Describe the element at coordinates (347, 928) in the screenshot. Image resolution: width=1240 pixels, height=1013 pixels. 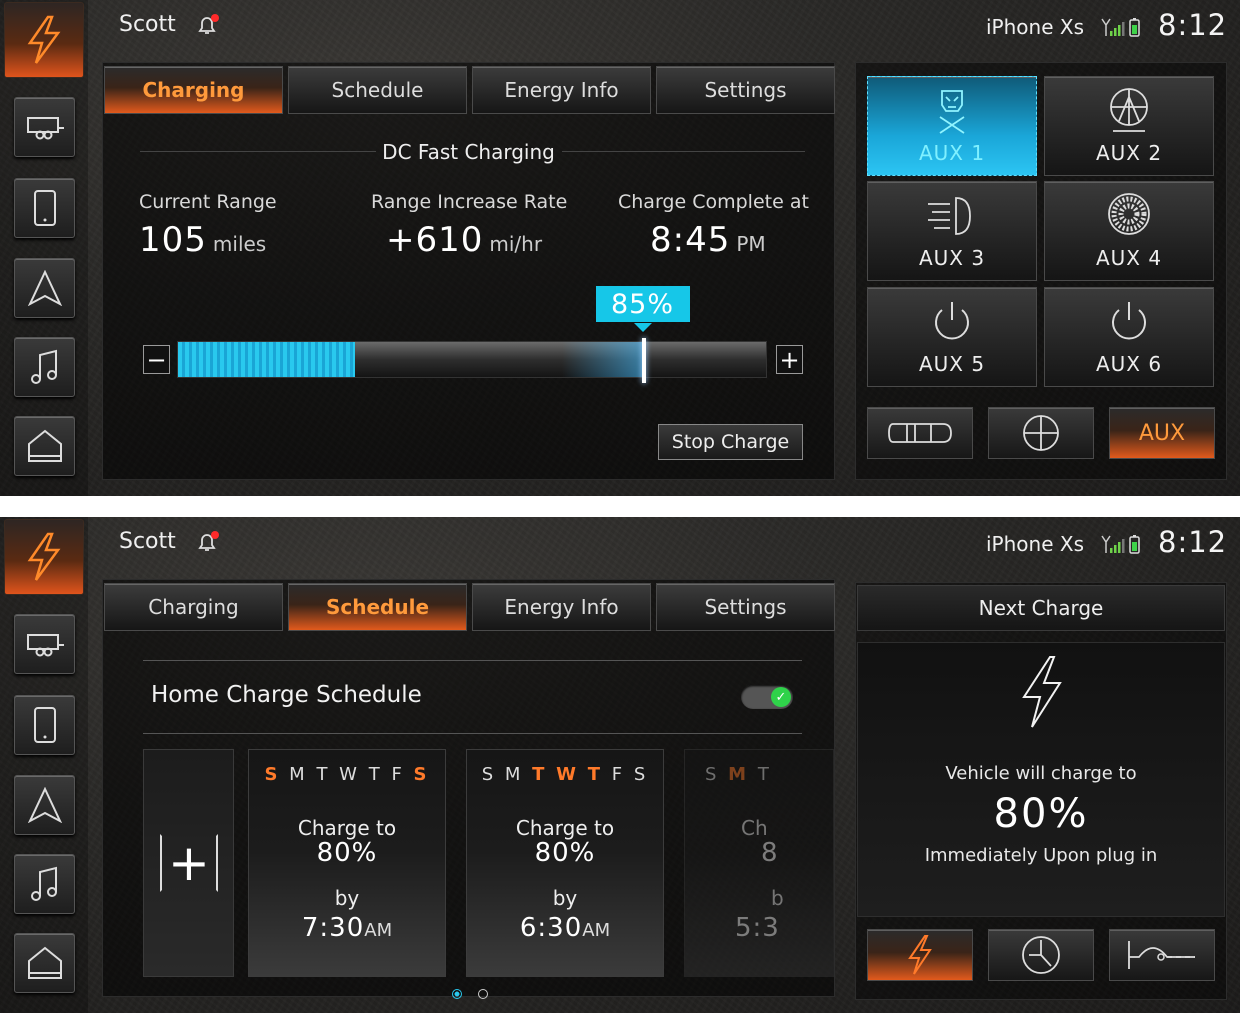
I see `charge-by-time: 7:30AM` at that location.